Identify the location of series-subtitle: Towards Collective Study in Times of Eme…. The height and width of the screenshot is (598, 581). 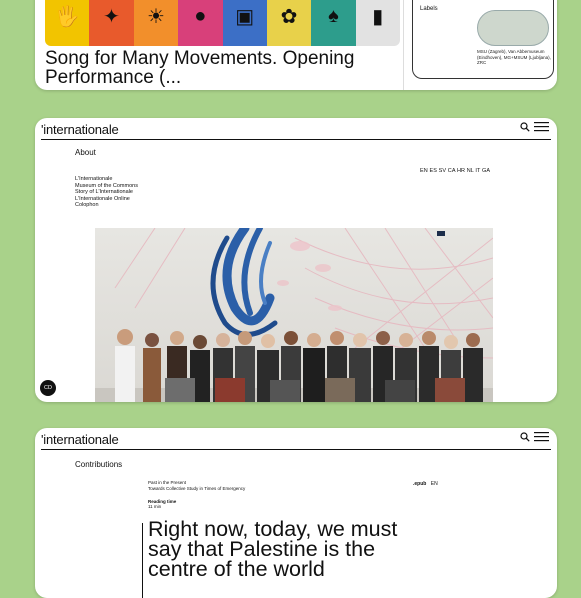
(196, 489).